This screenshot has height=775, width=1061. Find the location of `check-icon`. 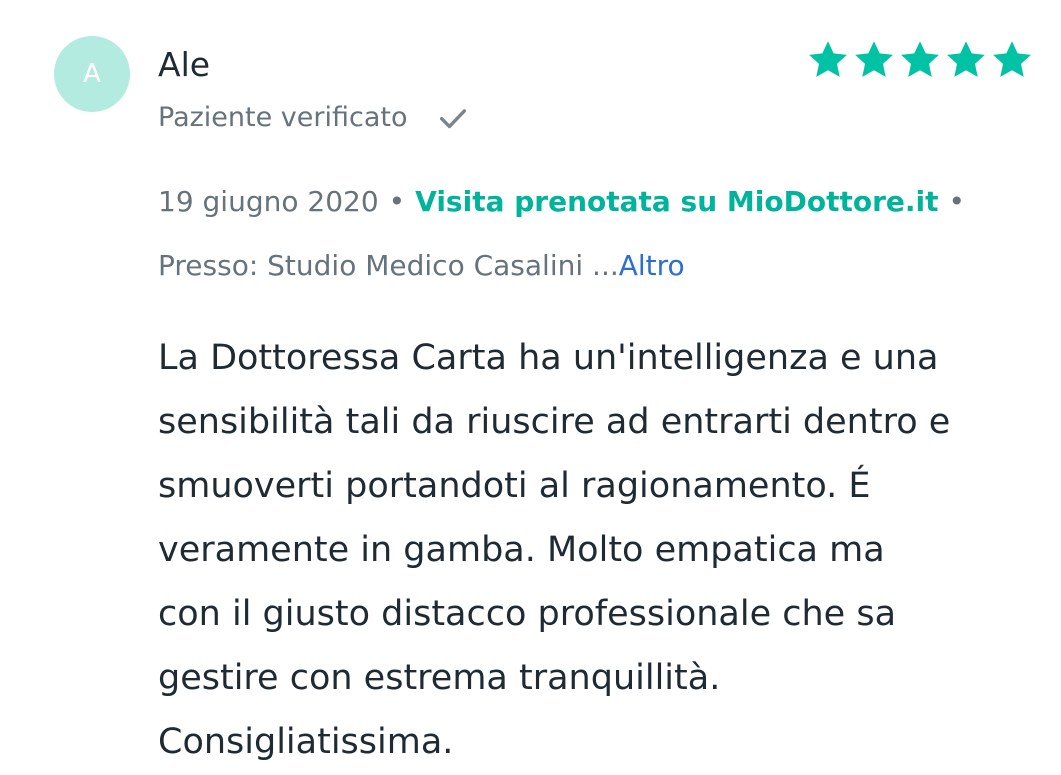

check-icon is located at coordinates (452, 119).